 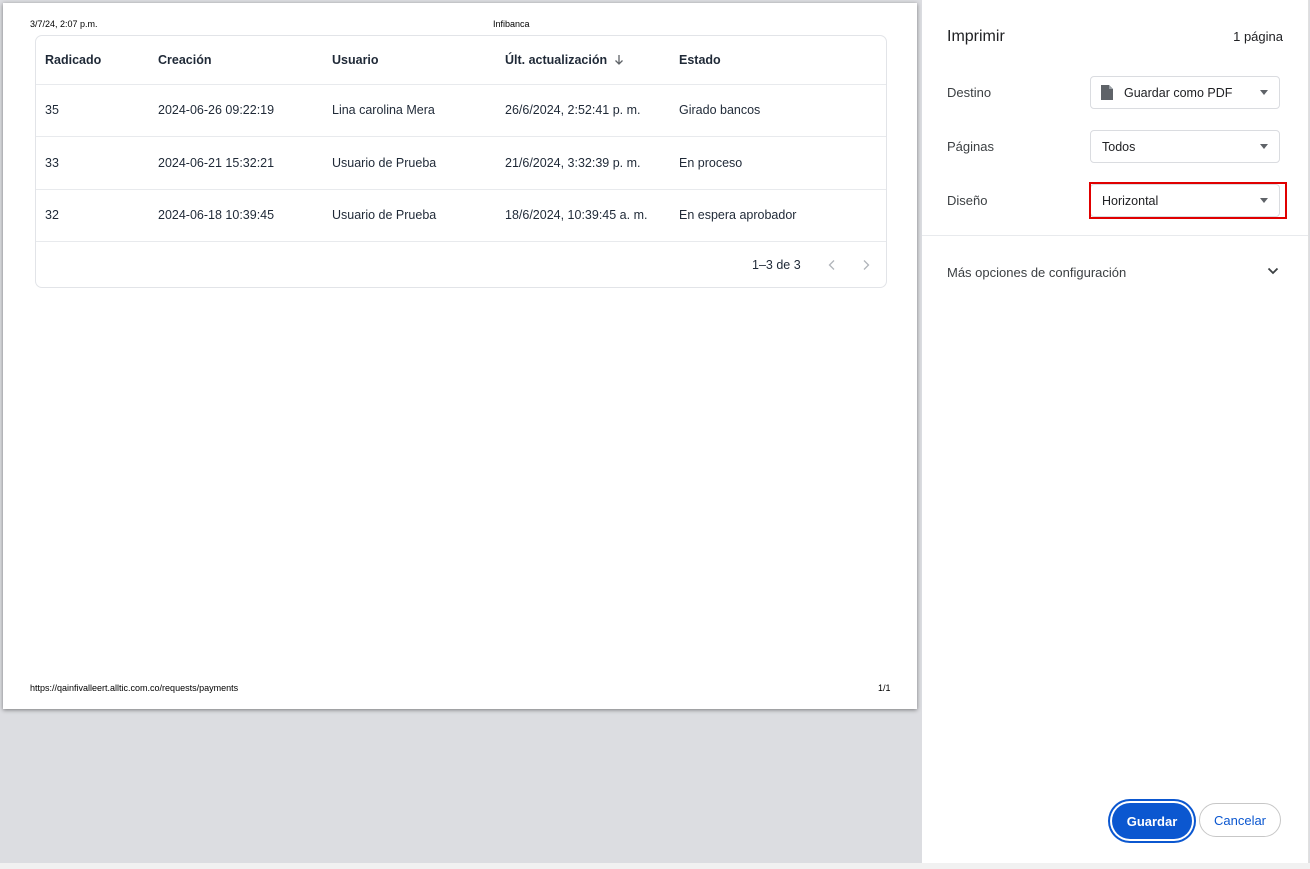 What do you see at coordinates (655, 866) in the screenshot?
I see `bottom-strip` at bounding box center [655, 866].